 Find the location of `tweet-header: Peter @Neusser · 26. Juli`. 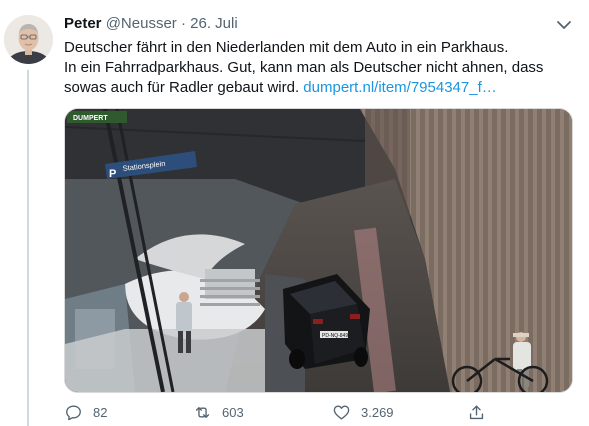

tweet-header: Peter @Neusser · 26. Juli is located at coordinates (151, 23).